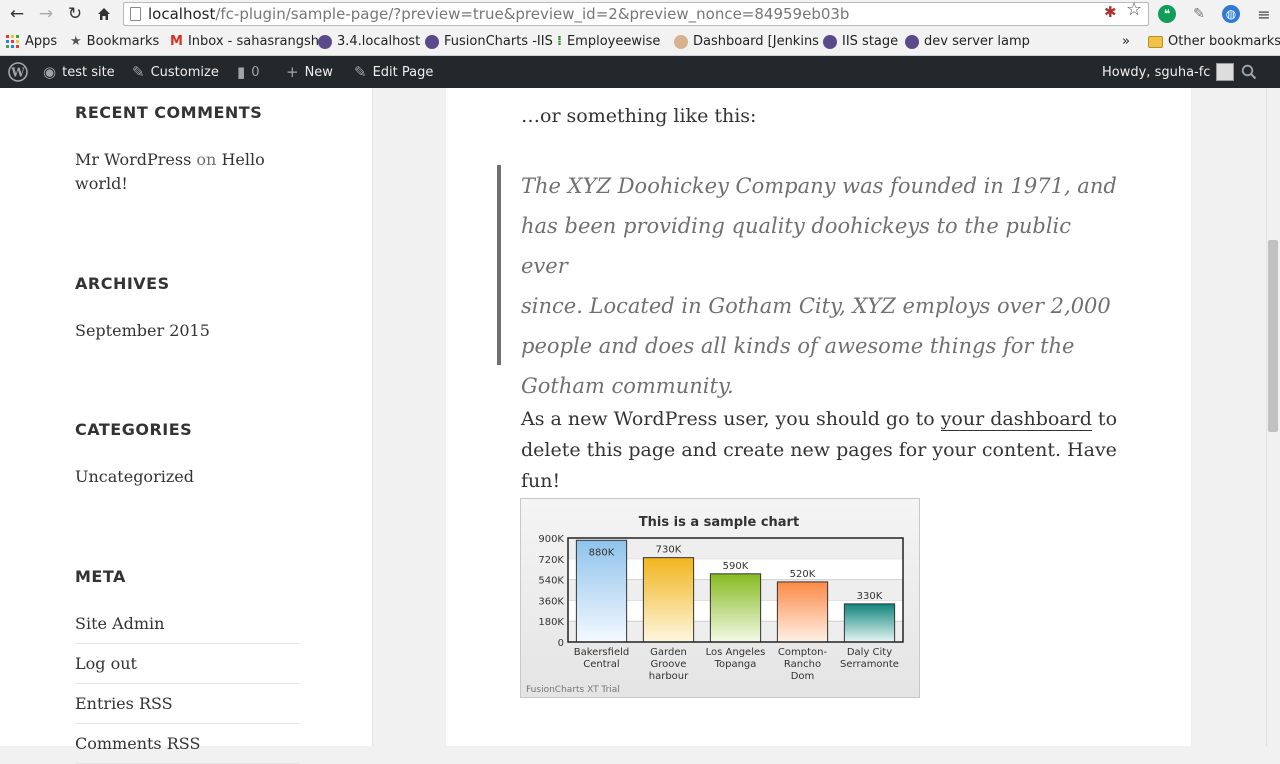 The image size is (1280, 764). I want to click on recent-comments-title: RECENT COMMENTS, so click(169, 112).